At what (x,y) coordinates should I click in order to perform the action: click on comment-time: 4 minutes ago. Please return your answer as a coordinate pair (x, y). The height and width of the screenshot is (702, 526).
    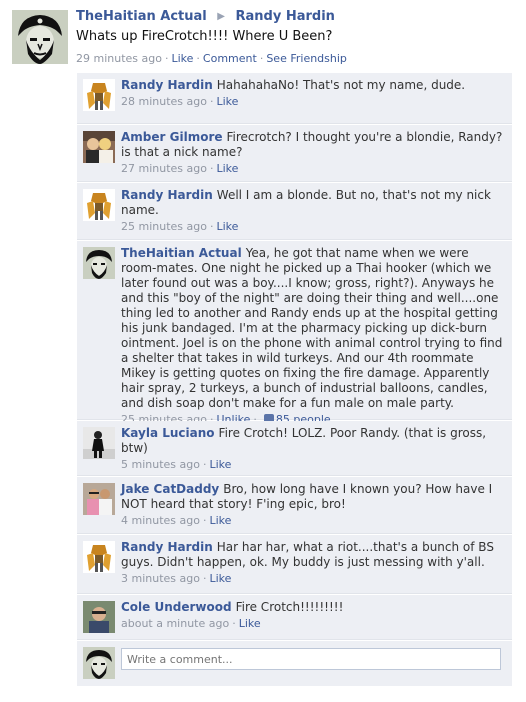
    Looking at the image, I should click on (160, 520).